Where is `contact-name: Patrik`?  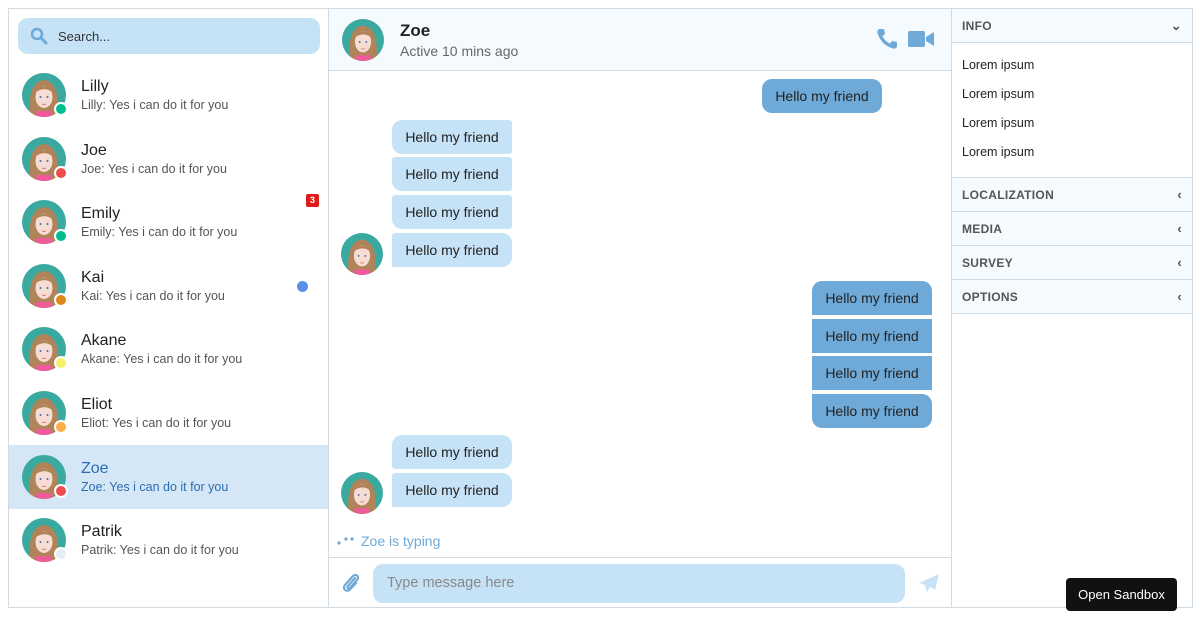
contact-name: Patrik is located at coordinates (101, 532).